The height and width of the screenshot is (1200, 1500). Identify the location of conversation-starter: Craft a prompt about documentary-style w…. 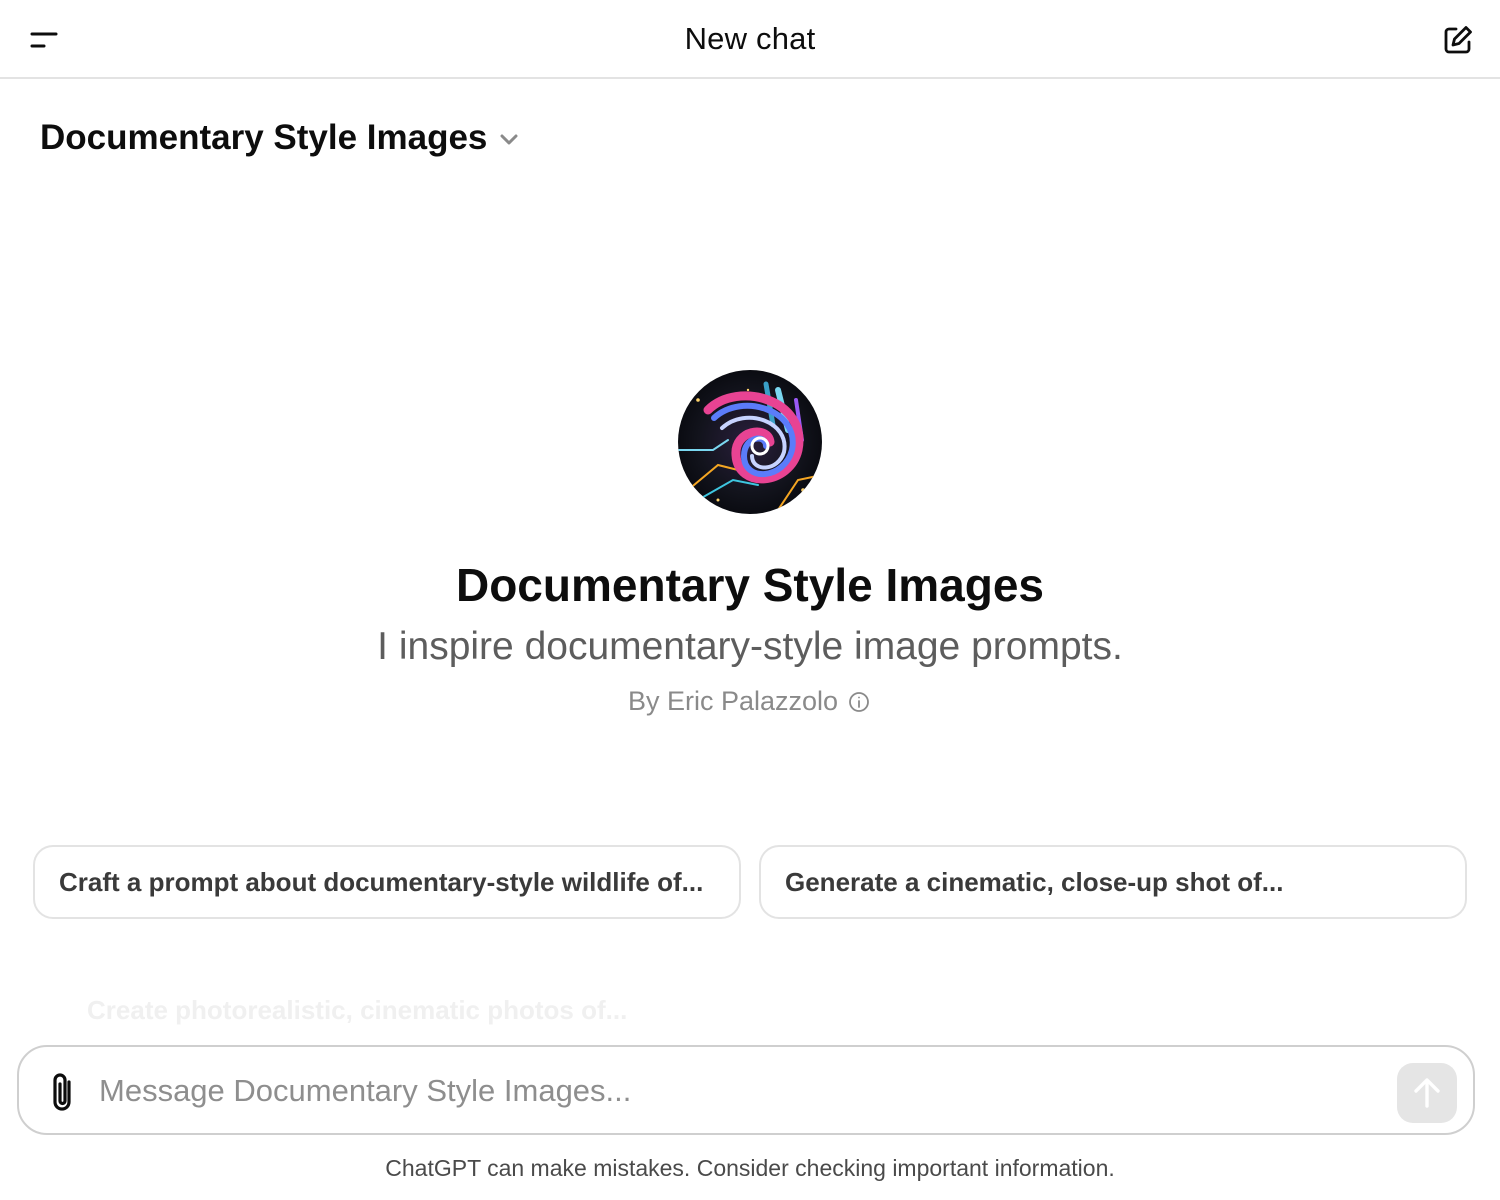
(387, 882).